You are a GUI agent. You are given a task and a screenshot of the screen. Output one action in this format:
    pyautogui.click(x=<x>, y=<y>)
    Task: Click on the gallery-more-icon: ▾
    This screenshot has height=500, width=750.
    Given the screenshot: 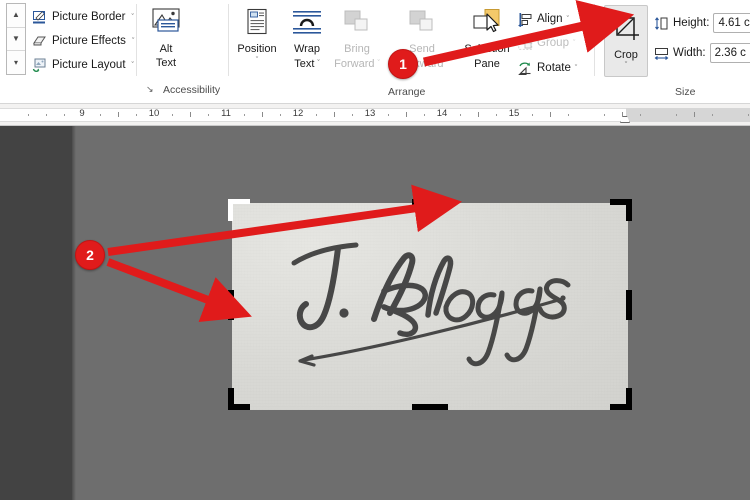 What is the action you would take?
    pyautogui.click(x=16, y=62)
    